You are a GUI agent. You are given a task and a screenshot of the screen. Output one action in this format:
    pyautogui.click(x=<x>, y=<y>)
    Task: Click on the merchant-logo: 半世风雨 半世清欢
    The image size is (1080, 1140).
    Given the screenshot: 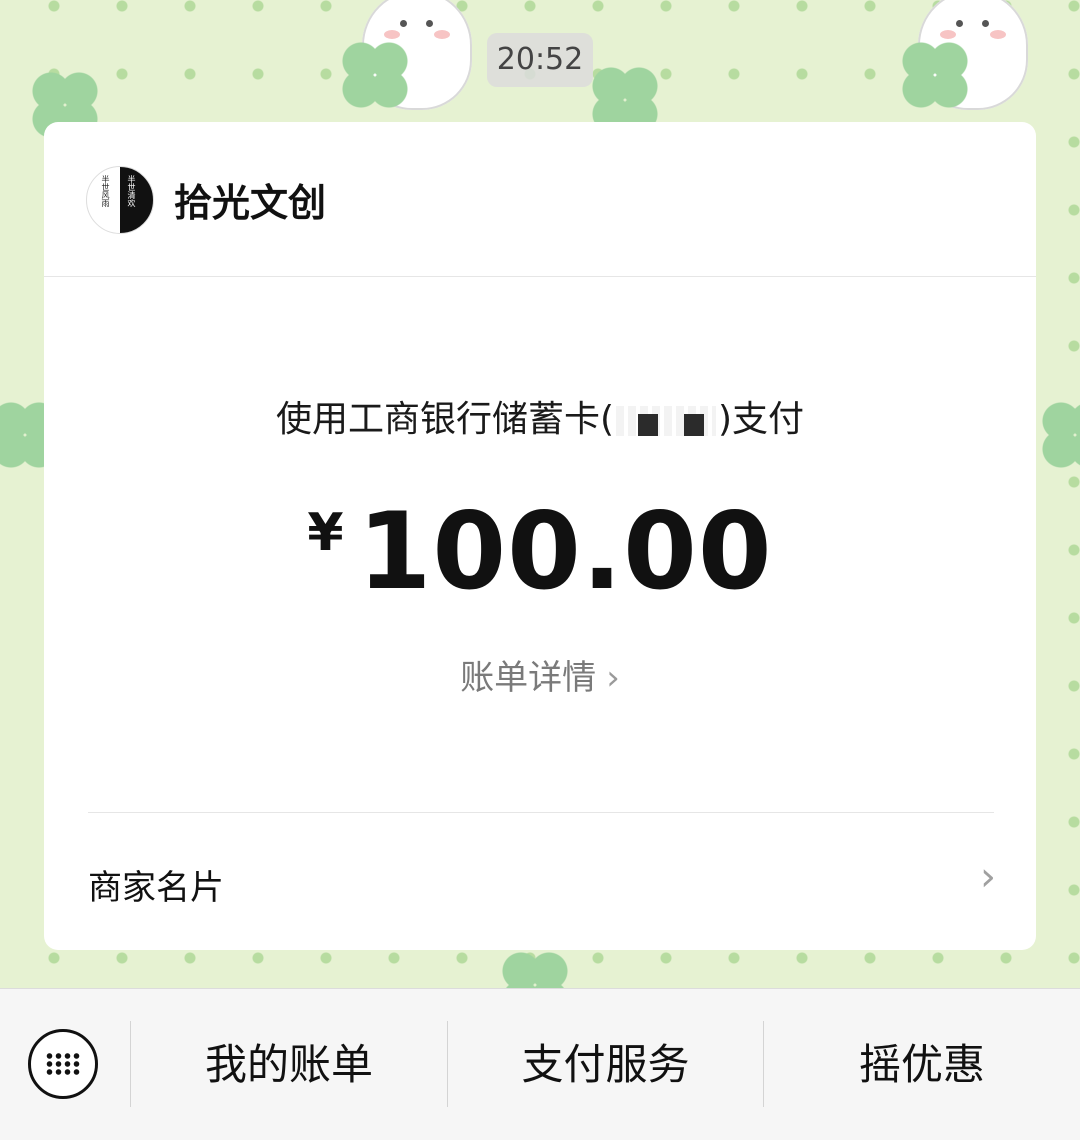 What is the action you would take?
    pyautogui.click(x=120, y=200)
    